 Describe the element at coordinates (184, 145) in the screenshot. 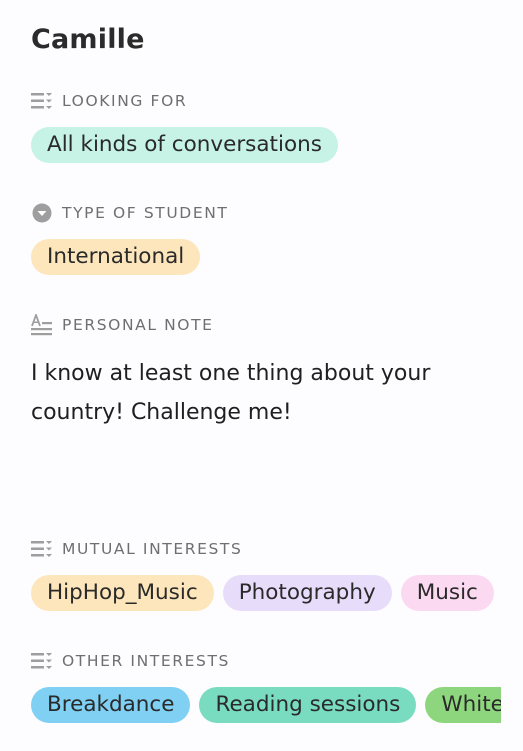

I see `tag-all-kinds-of-conversations: All kinds of conversations` at that location.